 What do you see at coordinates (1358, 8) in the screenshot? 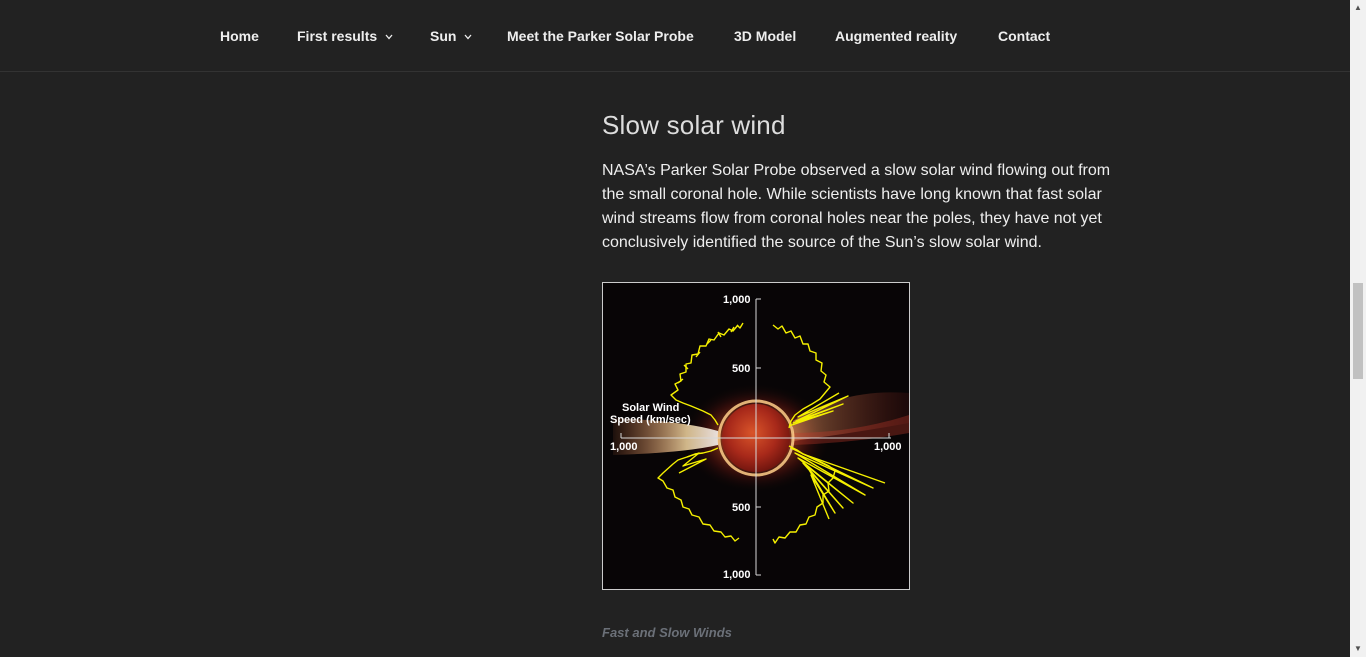
I see `scroll-up-arrow-icon: ▲` at bounding box center [1358, 8].